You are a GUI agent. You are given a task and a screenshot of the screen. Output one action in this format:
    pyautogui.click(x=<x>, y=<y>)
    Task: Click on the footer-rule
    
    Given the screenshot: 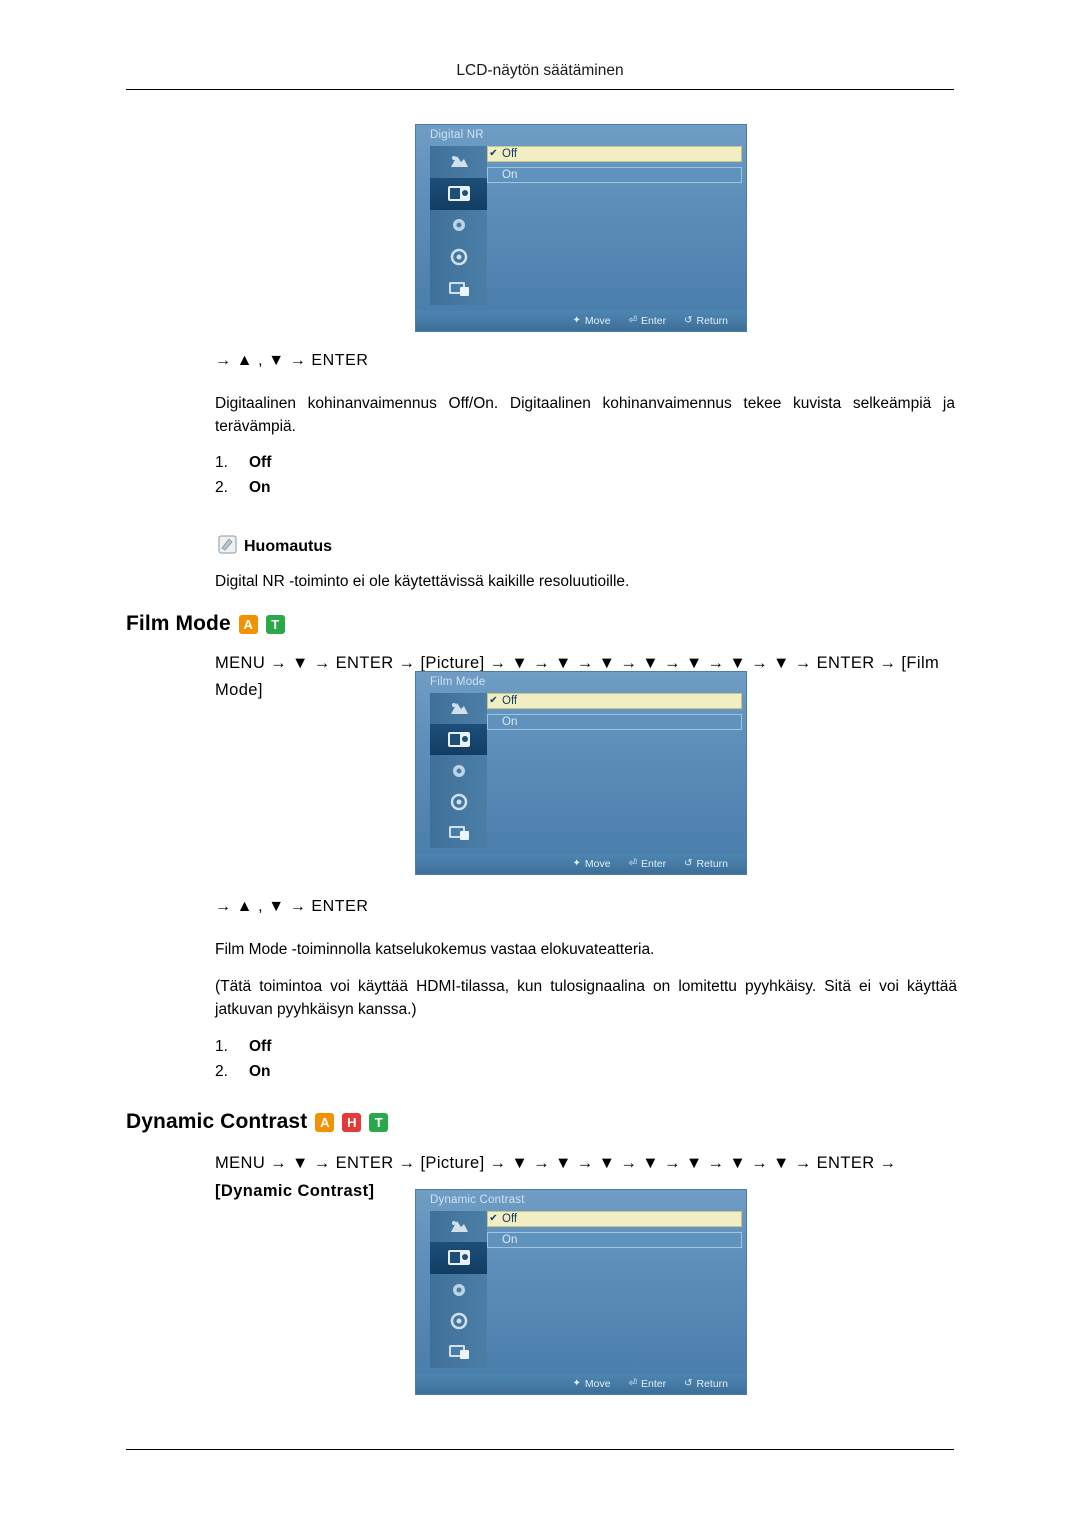 What is the action you would take?
    pyautogui.click(x=540, y=1449)
    